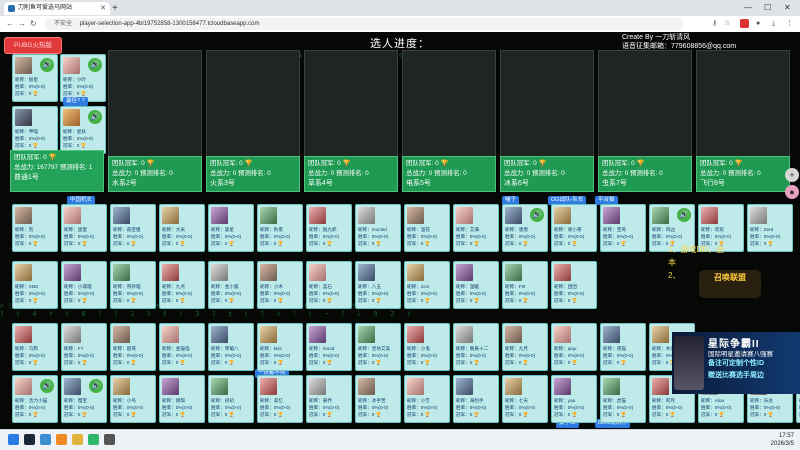 The image size is (800, 450). I want to click on pool-player-card: 昵称：mocted 胜率：0%(0-0) 冠军：0 🏆, so click(378, 228).